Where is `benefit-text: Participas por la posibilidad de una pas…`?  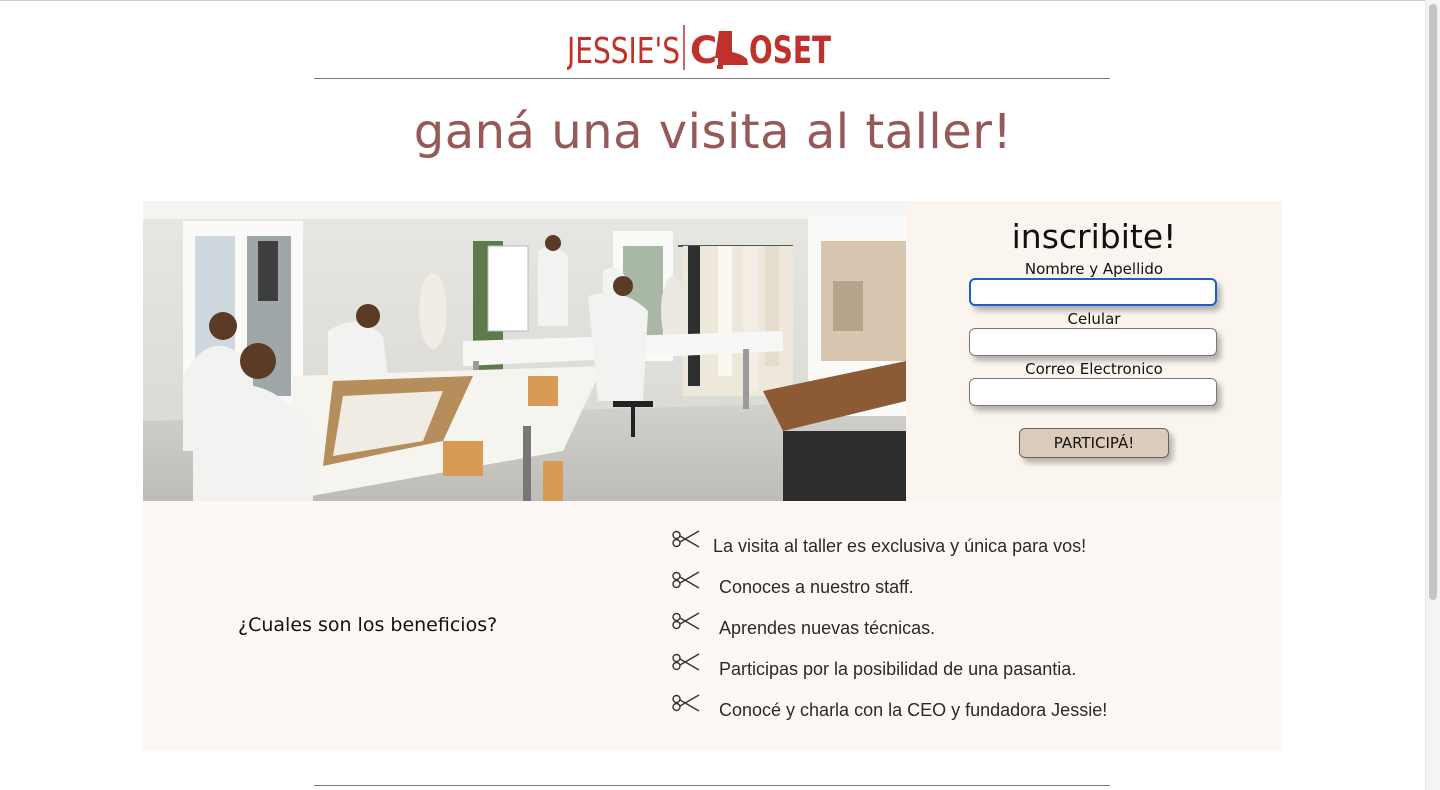
benefit-text: Participas por la posibilidad de una pas… is located at coordinates (898, 669).